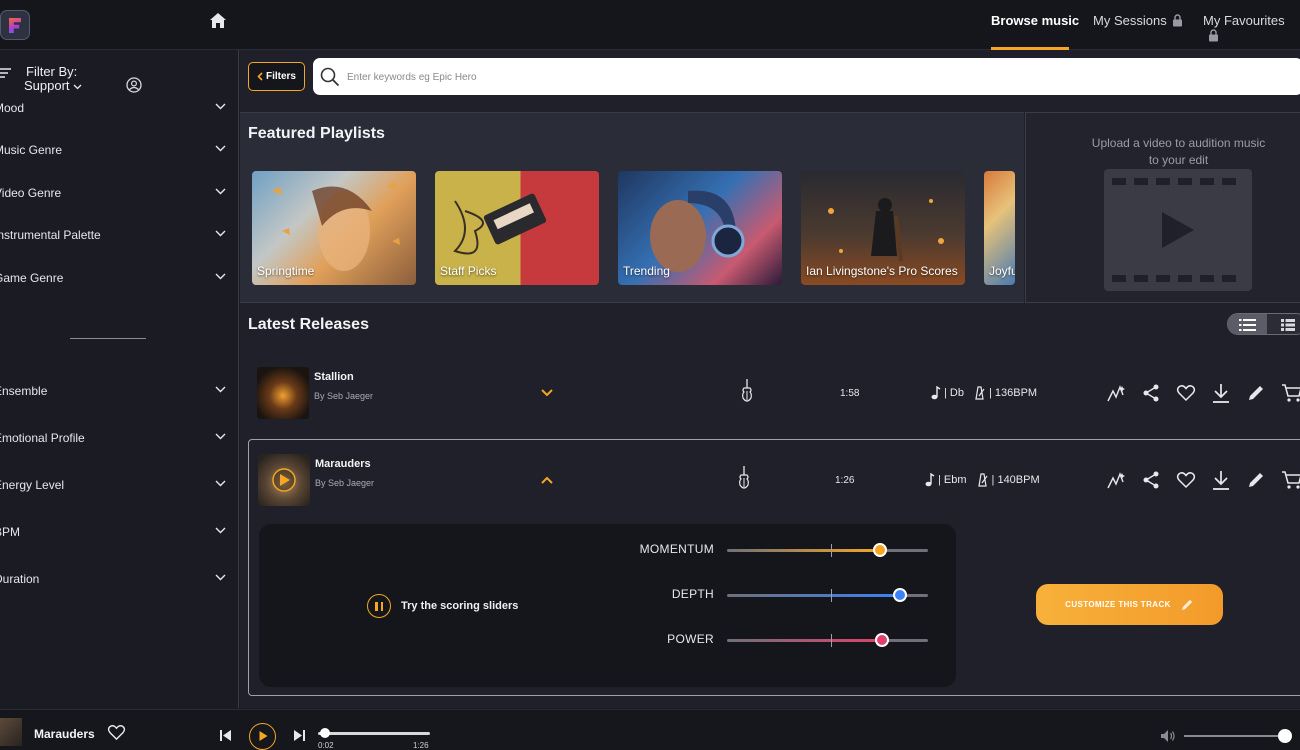  Describe the element at coordinates (343, 464) in the screenshot. I see `track-title: Marauders` at that location.